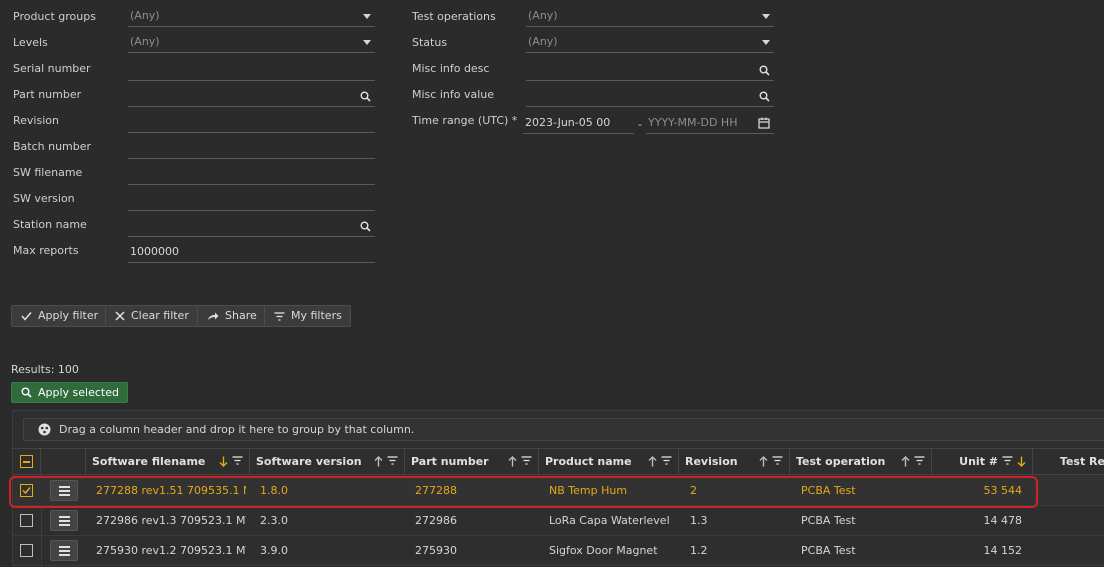 The height and width of the screenshot is (567, 1104). Describe the element at coordinates (543, 41) in the screenshot. I see `status-value: (Any)` at that location.